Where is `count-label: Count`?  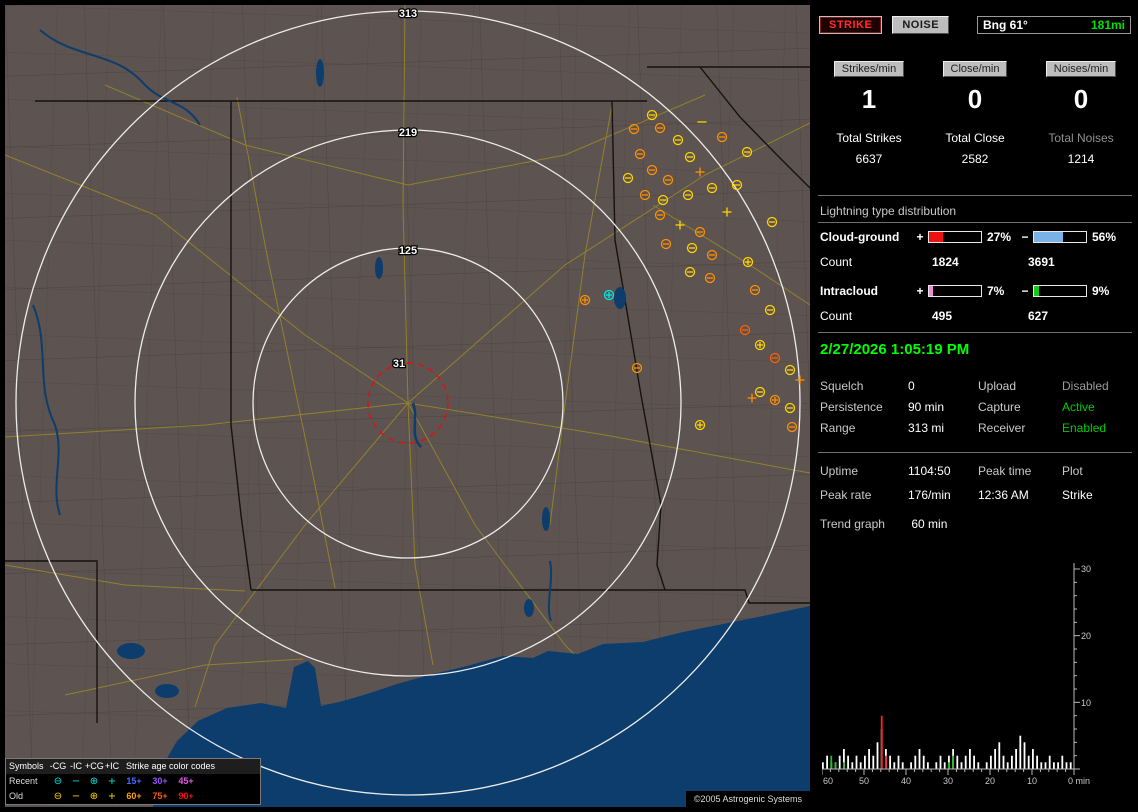
count-label: Count is located at coordinates (836, 262).